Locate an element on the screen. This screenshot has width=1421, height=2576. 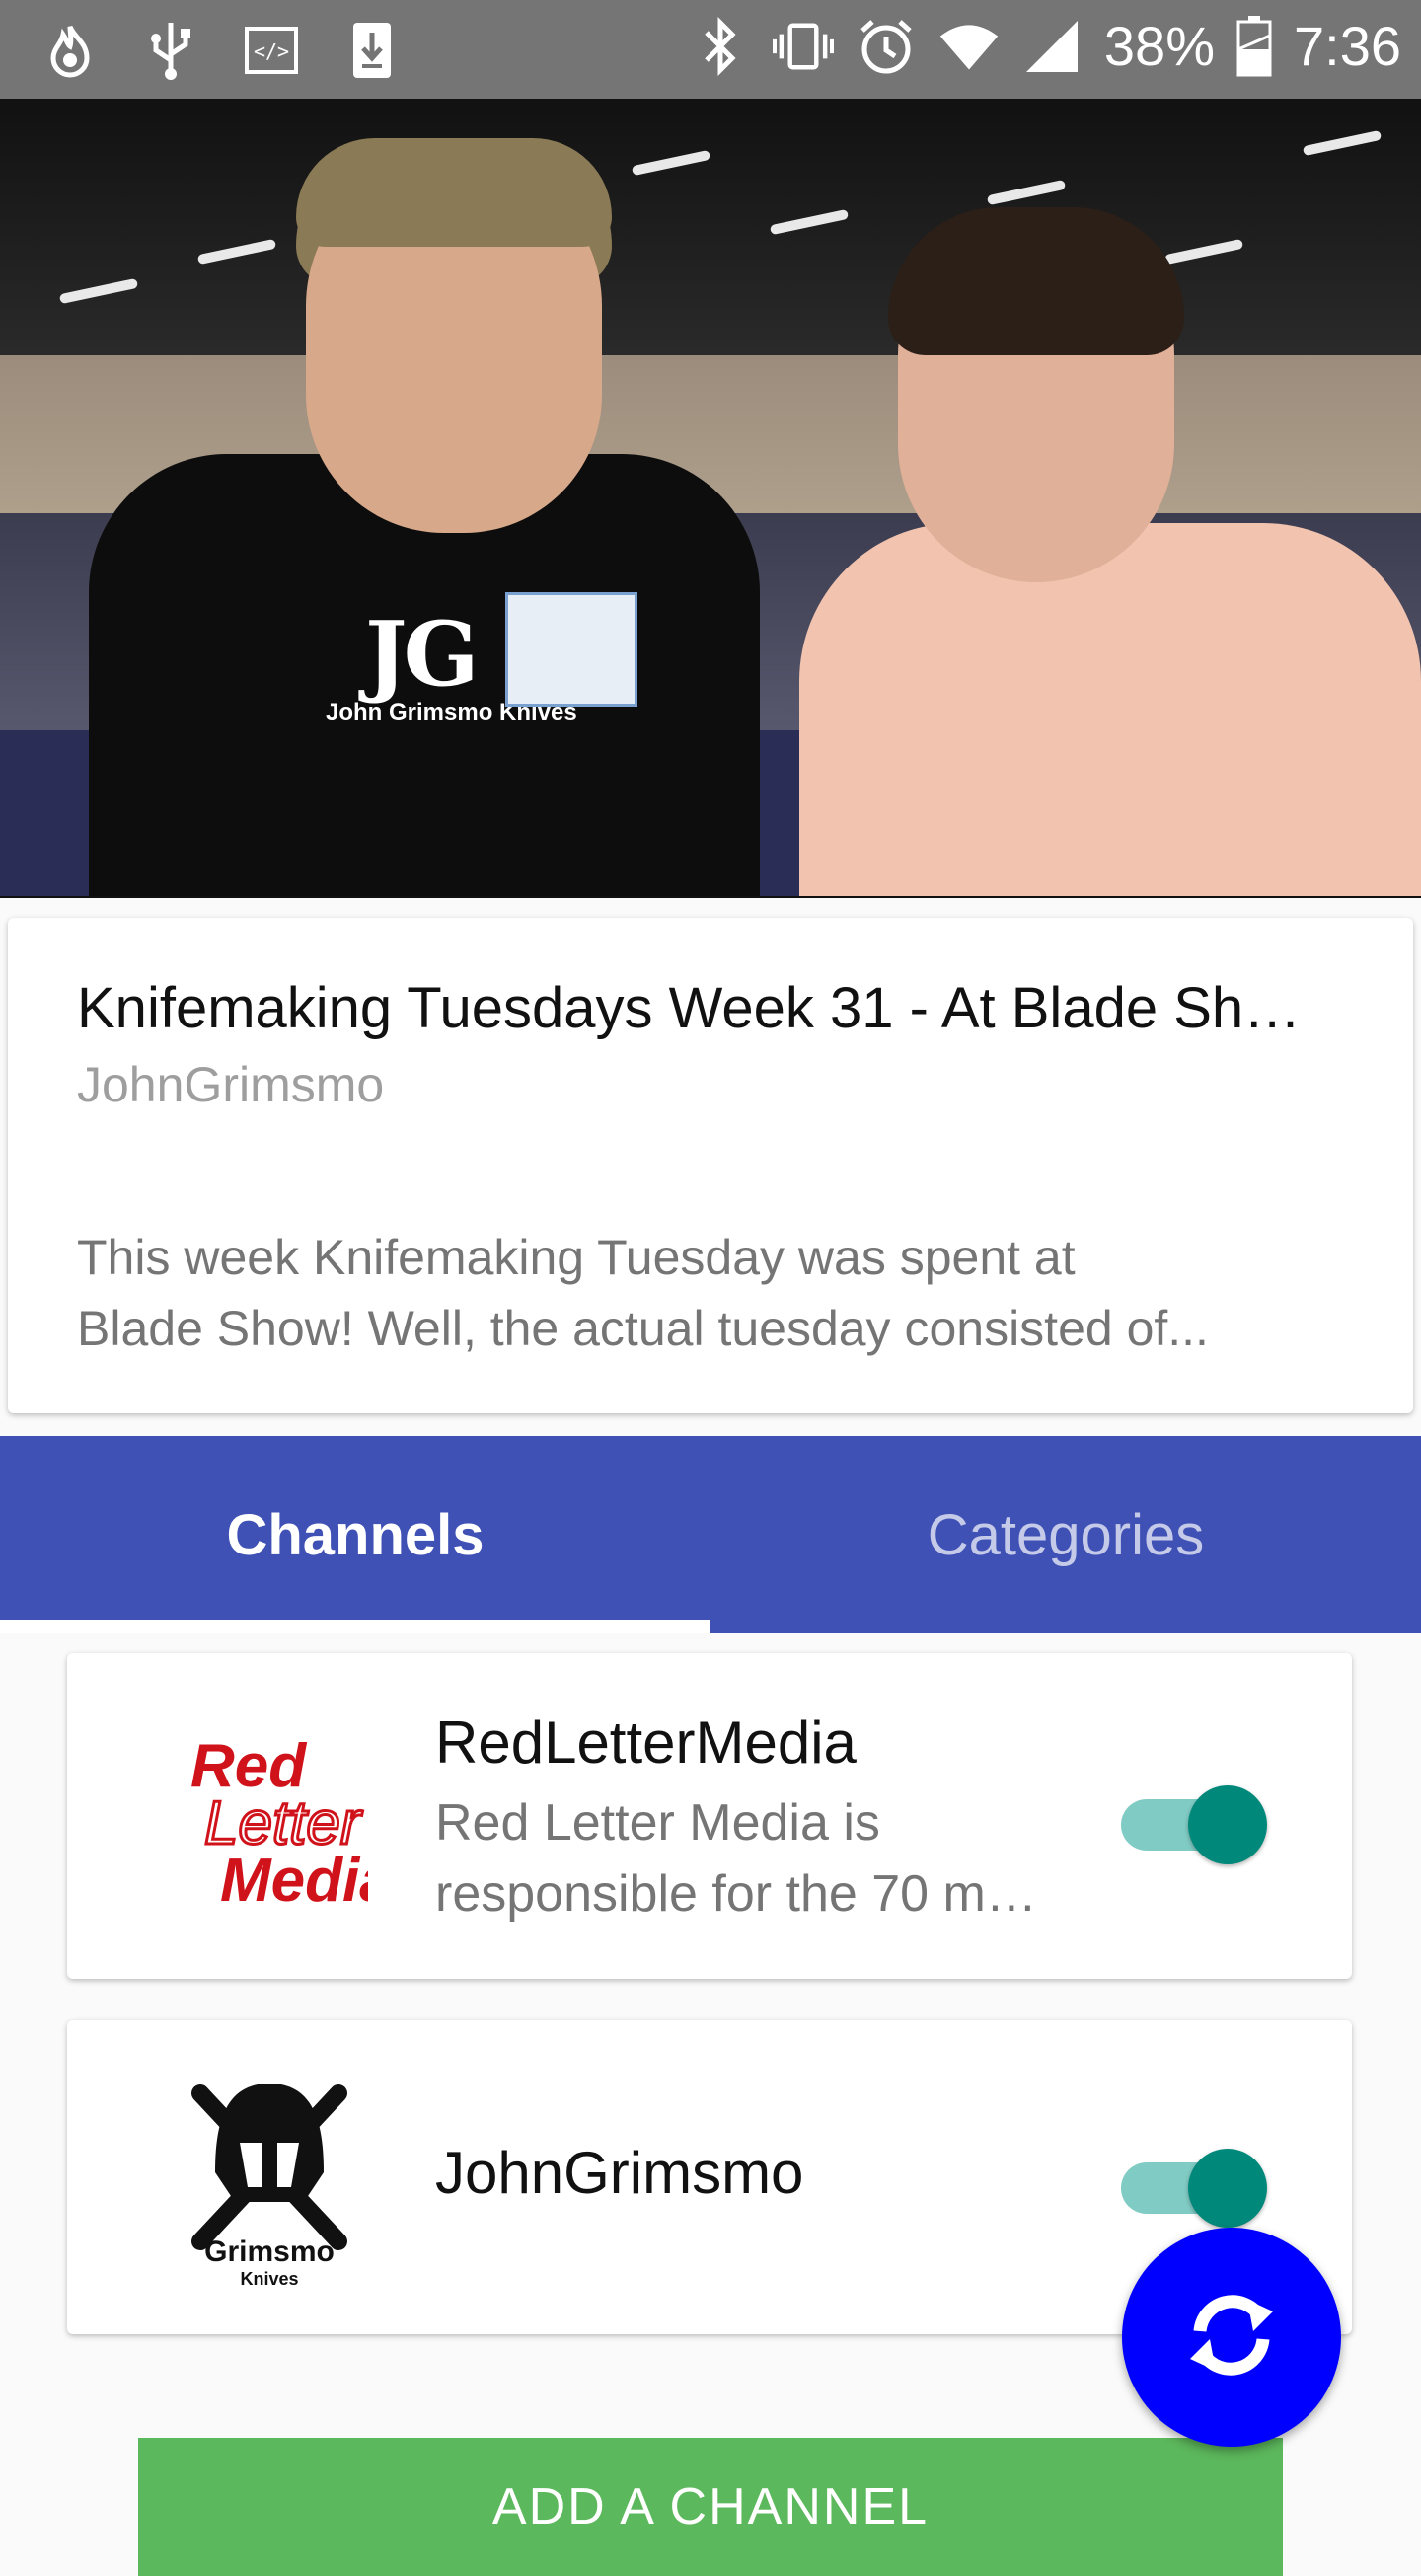
vibrate-icon is located at coordinates (803, 47).